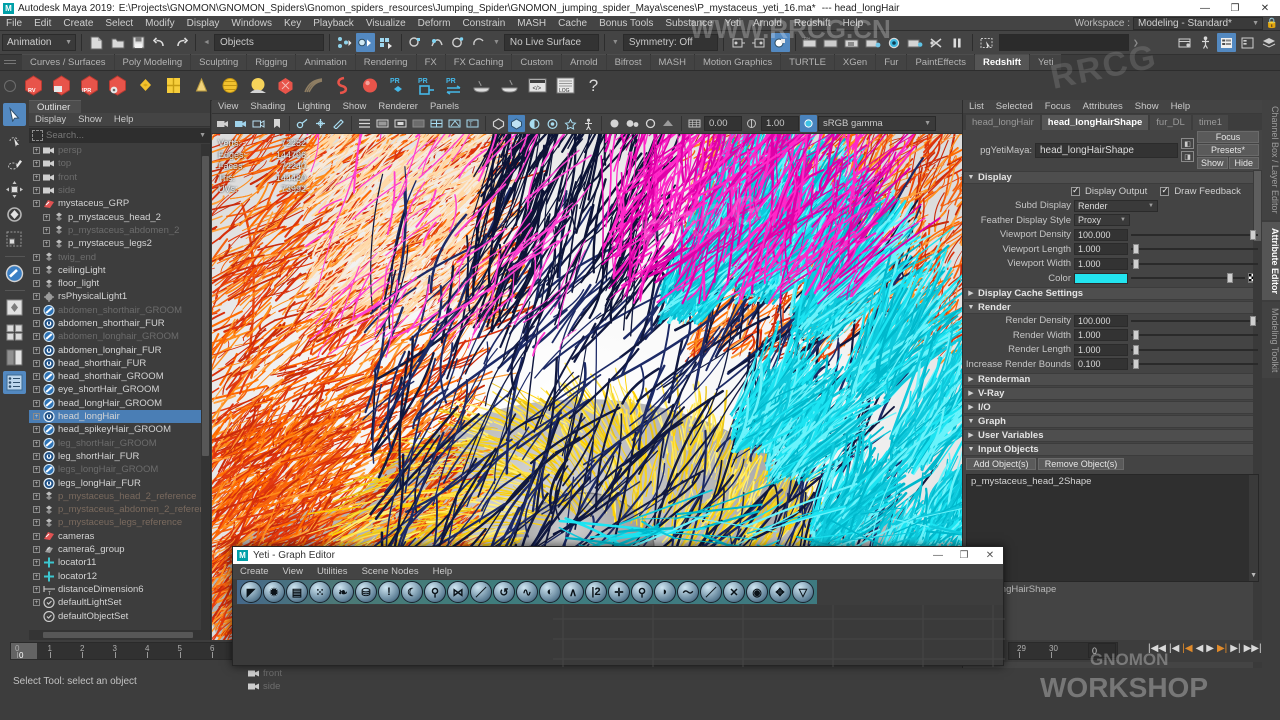 The width and height of the screenshot is (1280, 720). What do you see at coordinates (425, 85) in the screenshot?
I see `redshift-pr-export-icon: PR` at bounding box center [425, 85].